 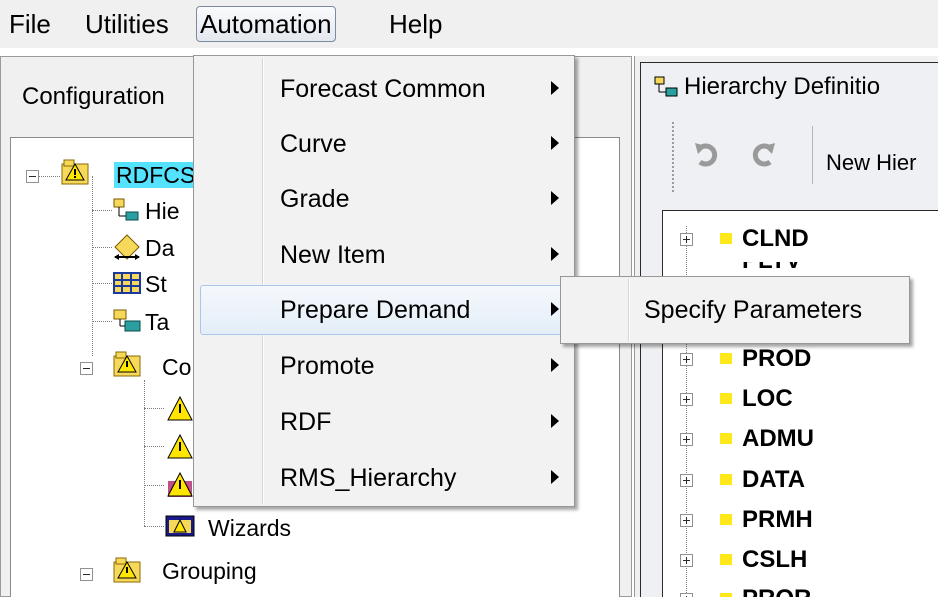 What do you see at coordinates (266, 24) in the screenshot?
I see `menu-automation: Automation` at bounding box center [266, 24].